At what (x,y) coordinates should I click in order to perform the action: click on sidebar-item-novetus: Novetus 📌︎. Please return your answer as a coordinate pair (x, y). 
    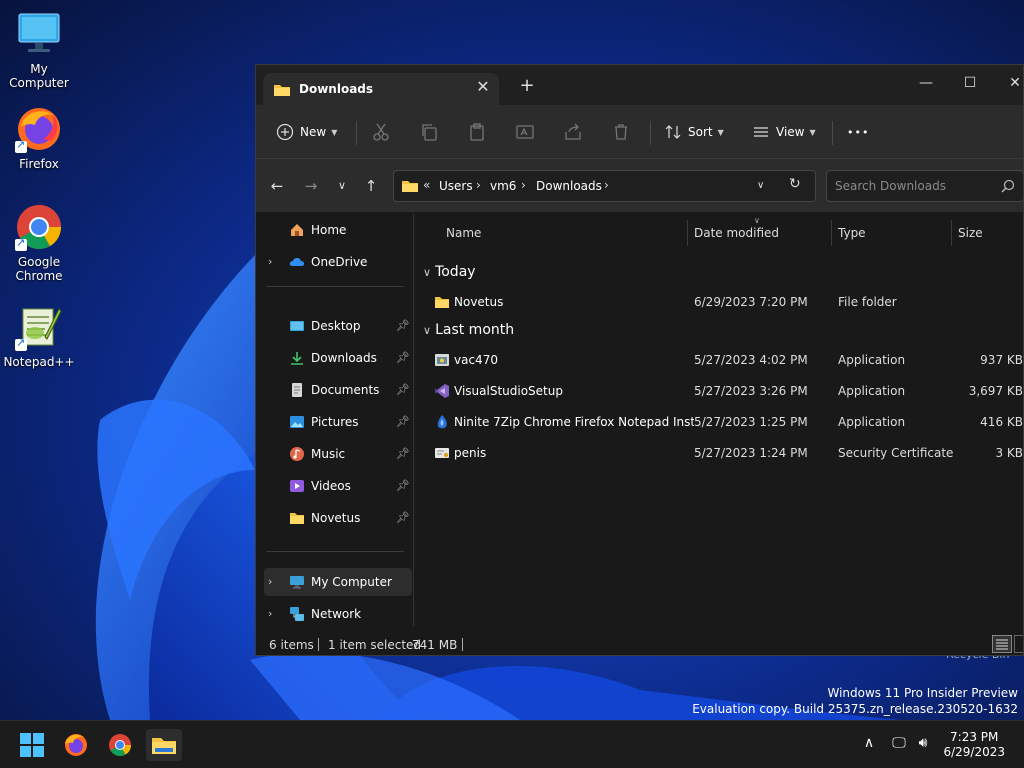
    Looking at the image, I should click on (338, 518).